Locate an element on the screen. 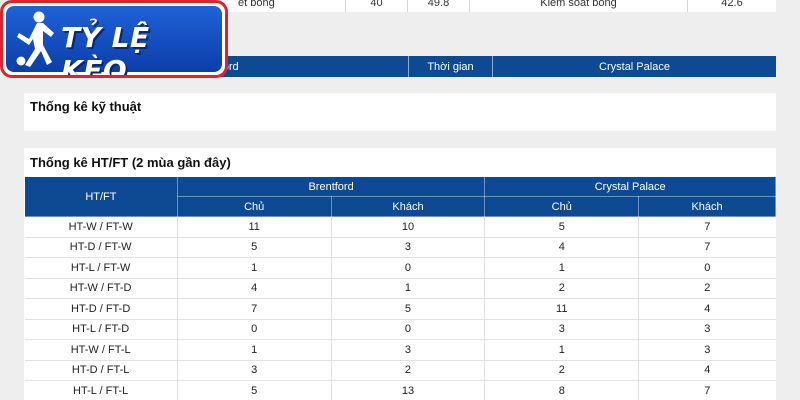 This screenshot has height=400, width=800. row-label: HT-L / FT-L is located at coordinates (101, 390).